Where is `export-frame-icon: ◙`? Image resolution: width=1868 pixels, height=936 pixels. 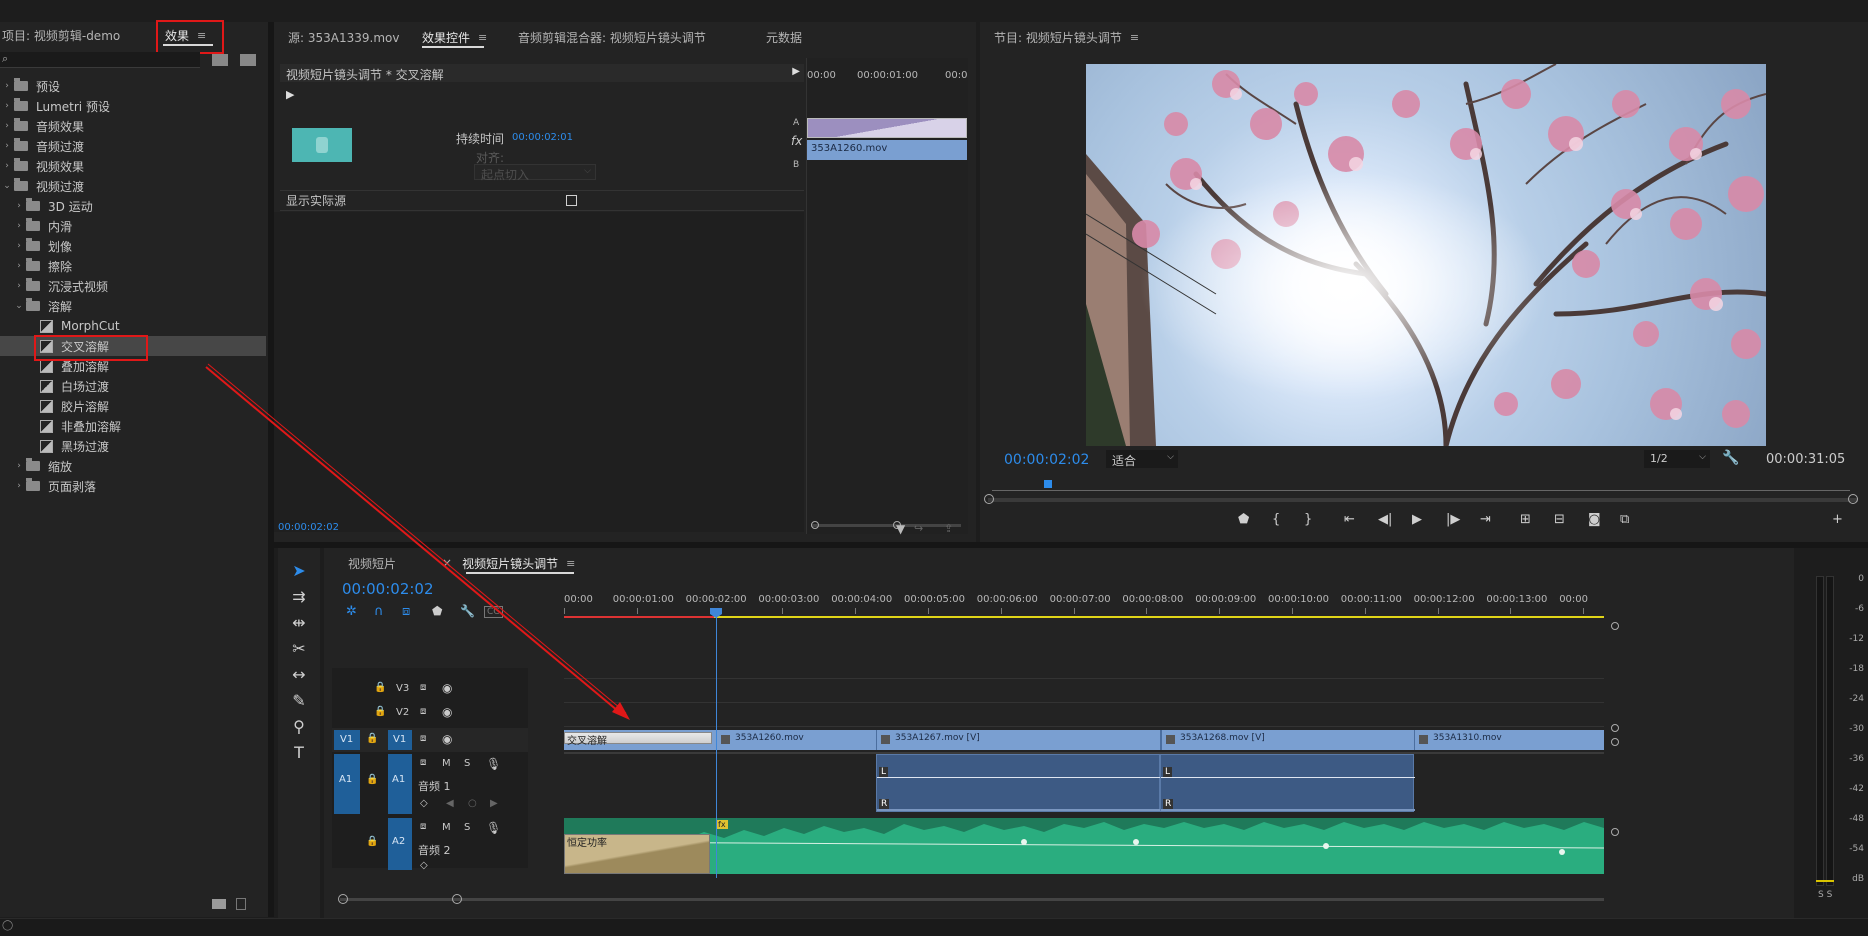
export-frame-icon: ◙ is located at coordinates (1594, 519).